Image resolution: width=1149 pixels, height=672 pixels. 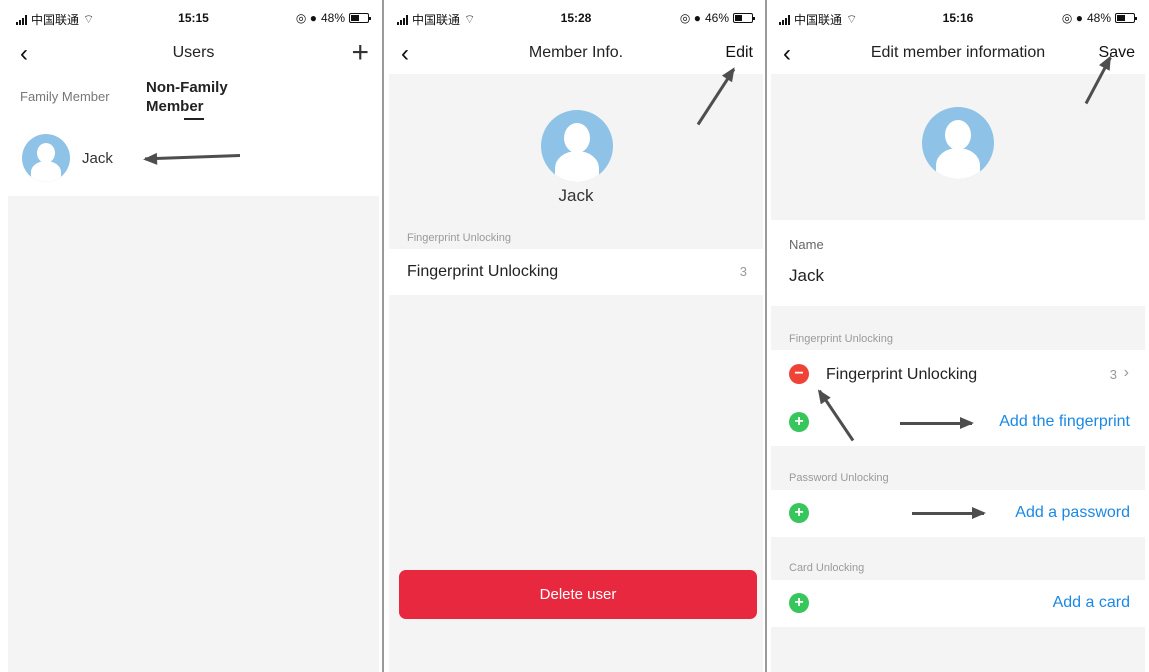 What do you see at coordinates (576, 17) in the screenshot?
I see `status-bar: 中国联通 ⌔ 15:28 ◎ ● 46%` at bounding box center [576, 17].